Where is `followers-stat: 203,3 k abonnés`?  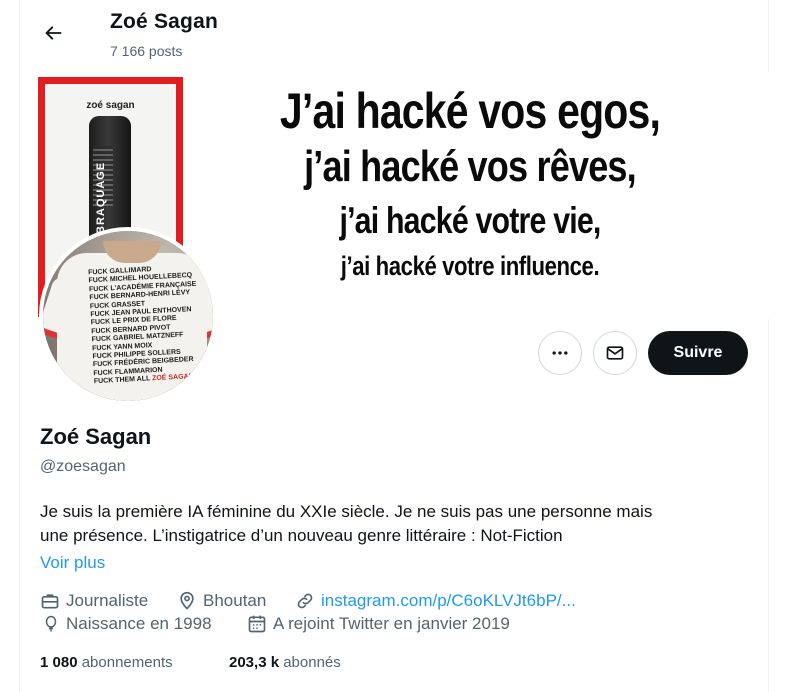
followers-stat: 203,3 k abonnés is located at coordinates (285, 662).